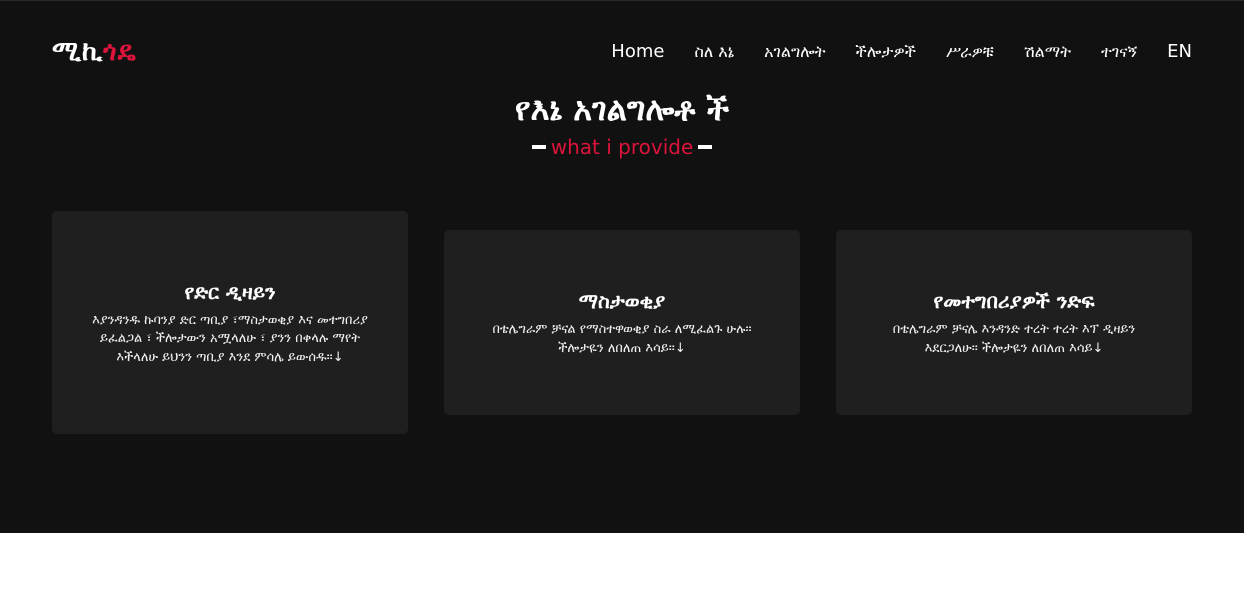 The height and width of the screenshot is (611, 1244). I want to click on section-title: የእኔ አገልግሎቶ ች, so click(622, 109).